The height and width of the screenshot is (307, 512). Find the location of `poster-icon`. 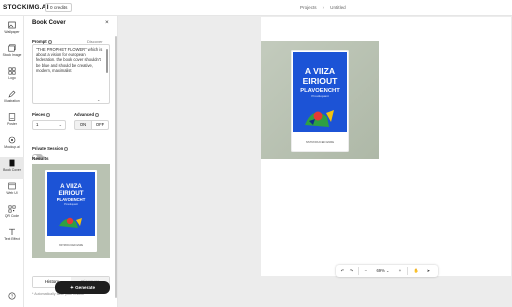

poster-icon is located at coordinates (12, 117).